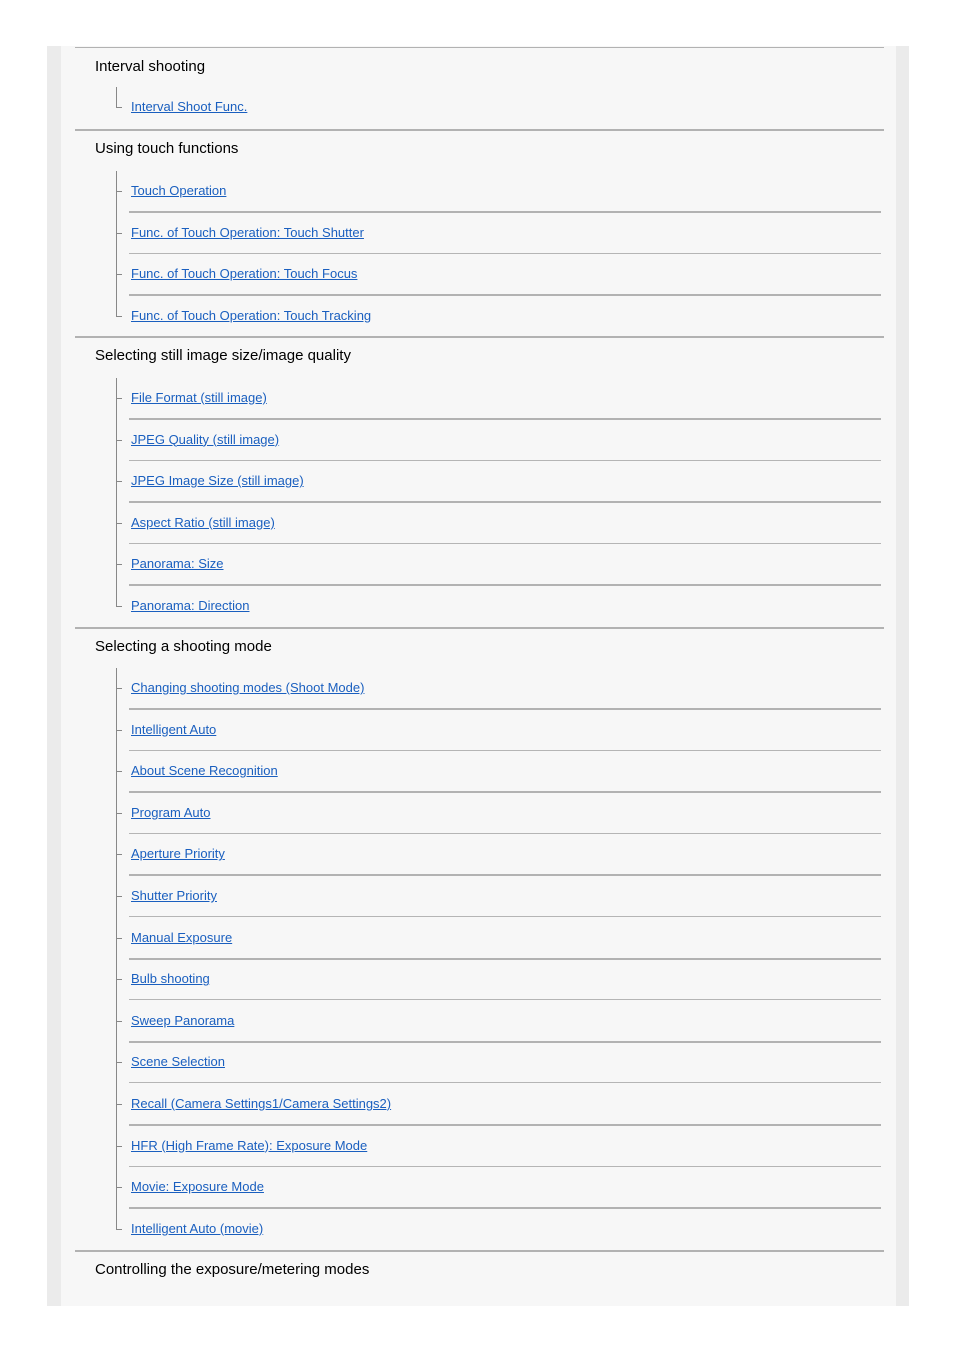 This screenshot has height=1350, width=954. I want to click on toc-item: Changing shooting modes (Shoot Mode), so click(479, 689).